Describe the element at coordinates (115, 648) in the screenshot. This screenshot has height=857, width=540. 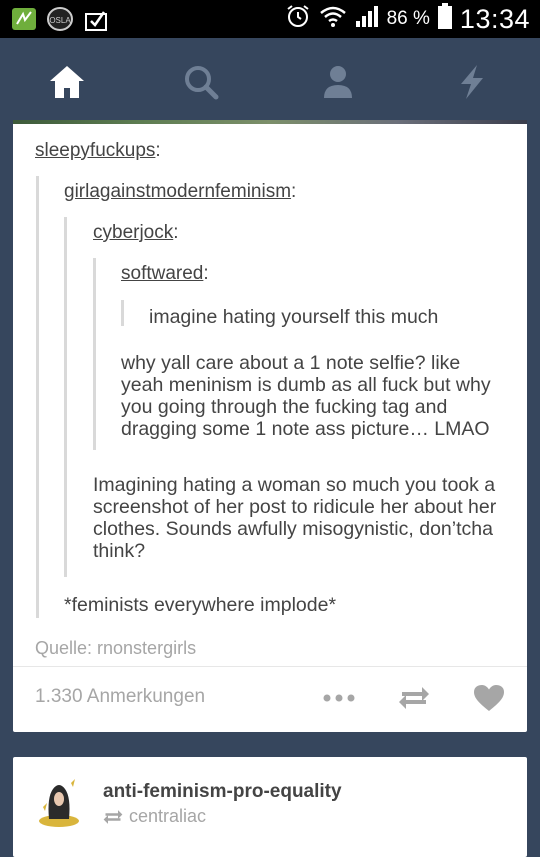
I see `post-source: Quelle: rnonstergirls` at that location.